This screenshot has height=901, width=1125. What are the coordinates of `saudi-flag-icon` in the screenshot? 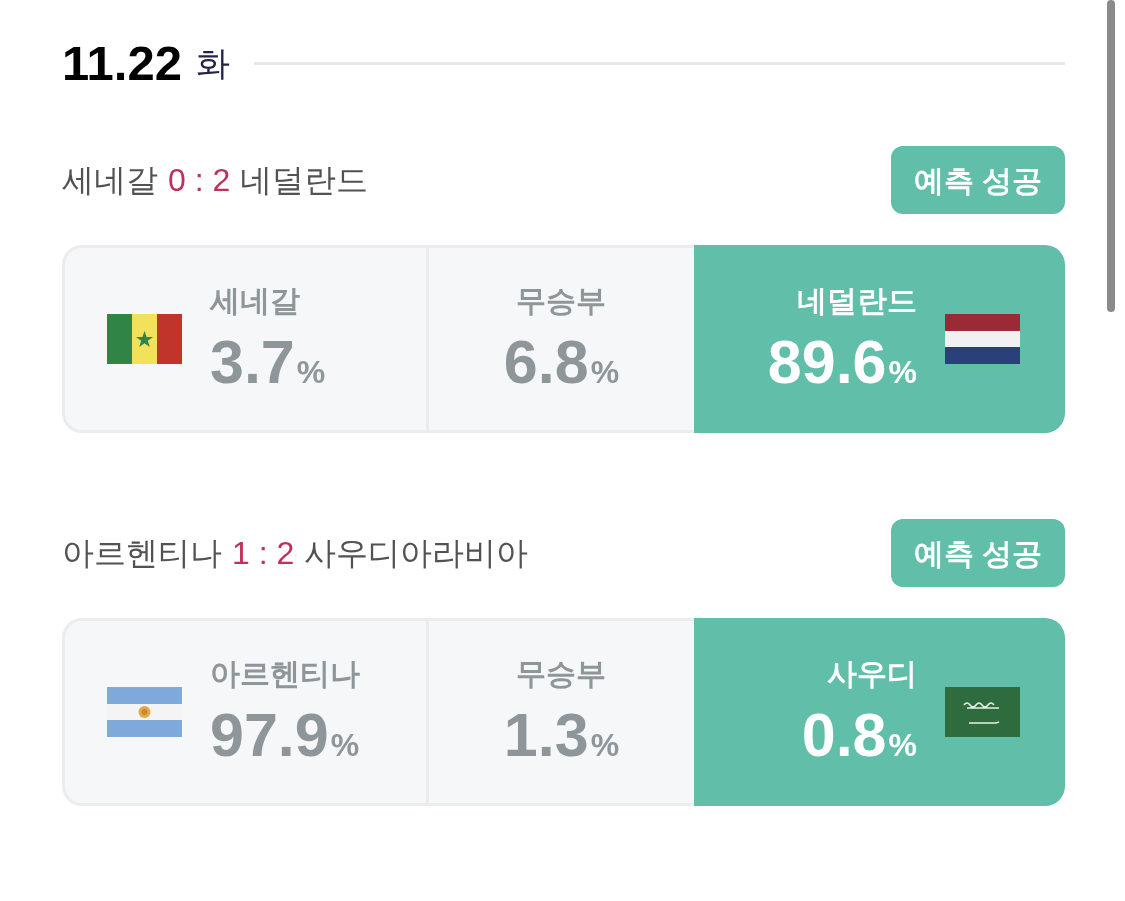 It's located at (982, 712).